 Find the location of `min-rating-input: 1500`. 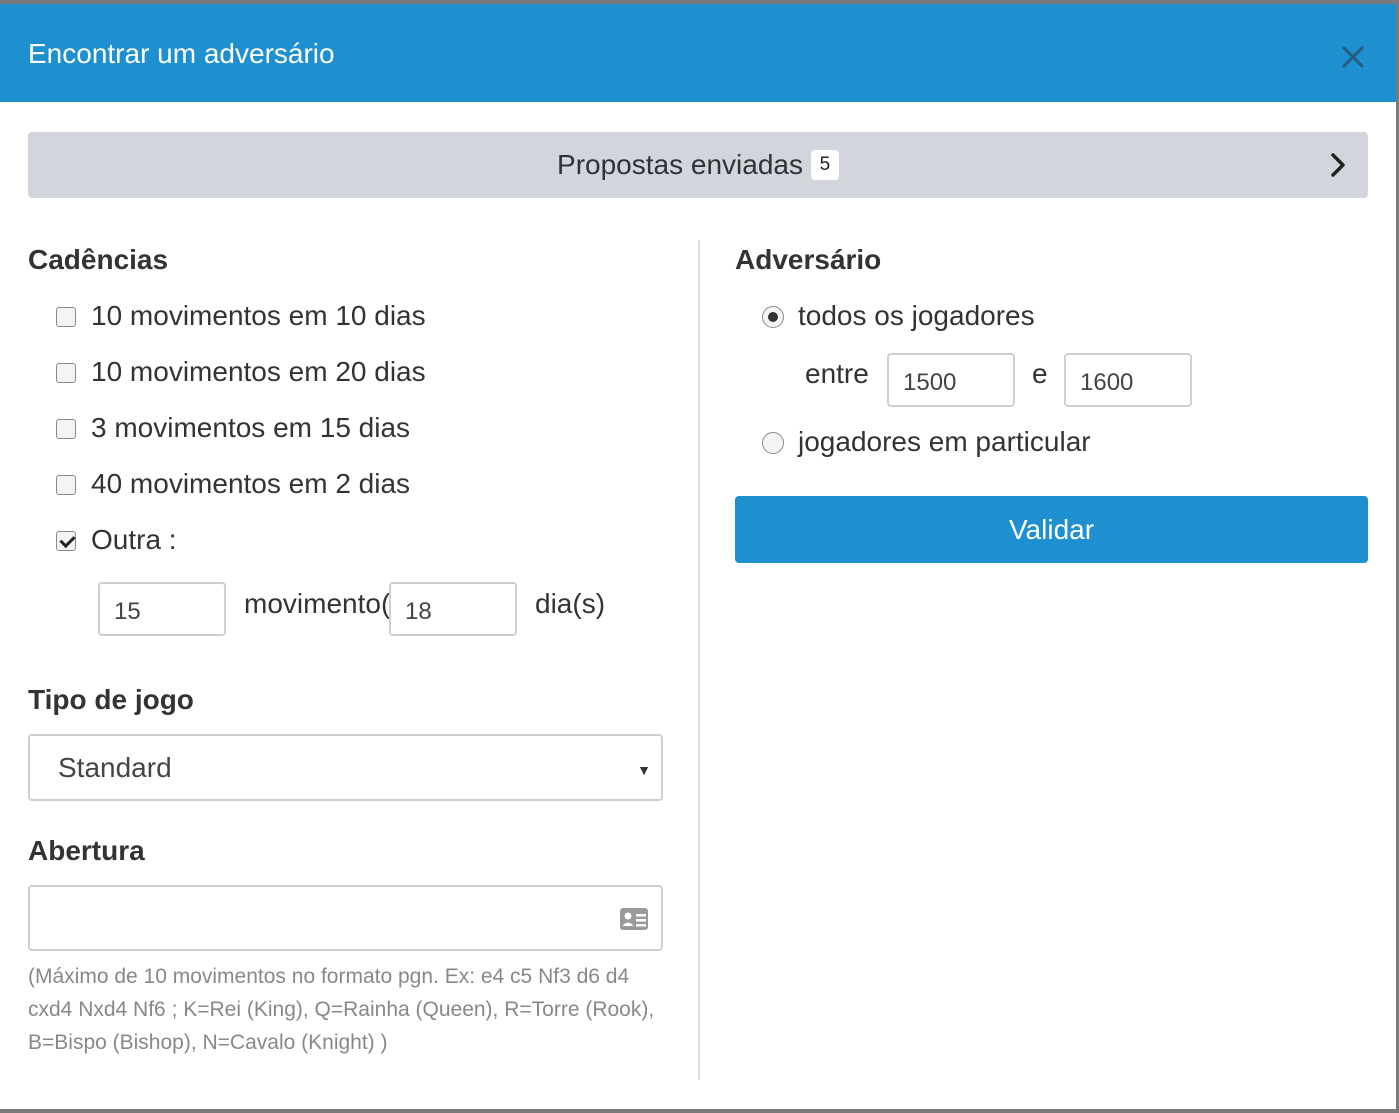

min-rating-input: 1500 is located at coordinates (951, 380).